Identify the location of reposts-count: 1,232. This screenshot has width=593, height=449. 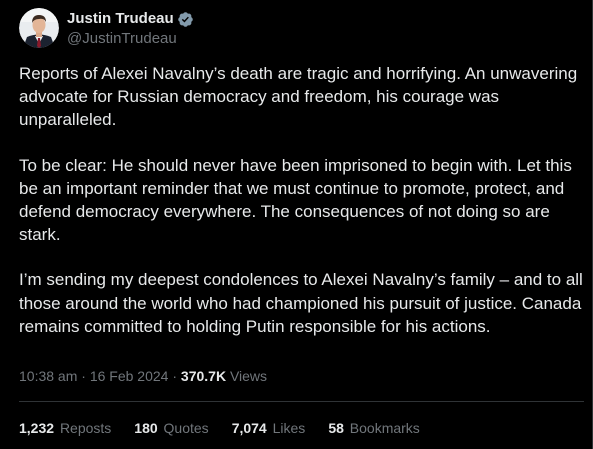
(37, 428).